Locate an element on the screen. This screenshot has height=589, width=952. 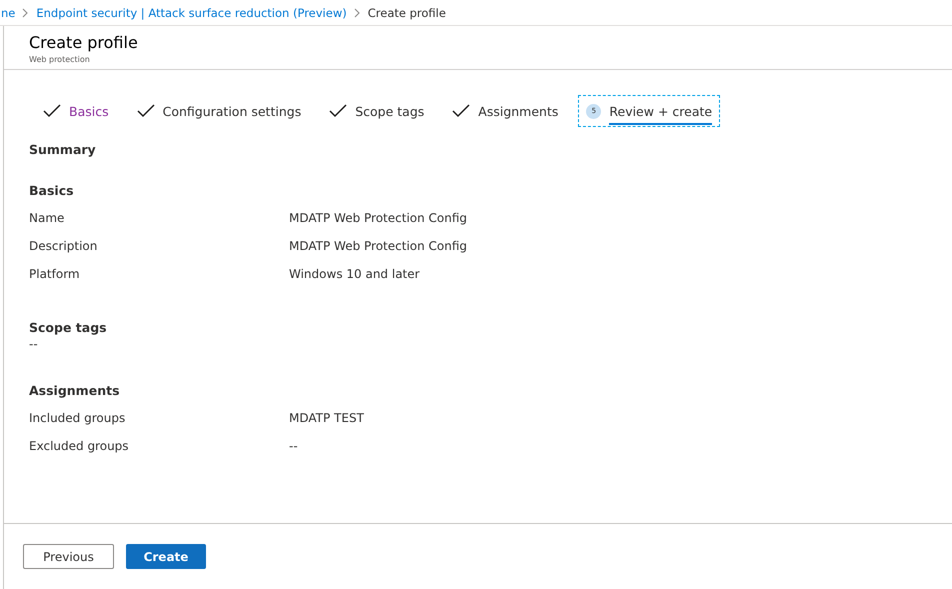
field-label: Excluded groups is located at coordinates (79, 446).